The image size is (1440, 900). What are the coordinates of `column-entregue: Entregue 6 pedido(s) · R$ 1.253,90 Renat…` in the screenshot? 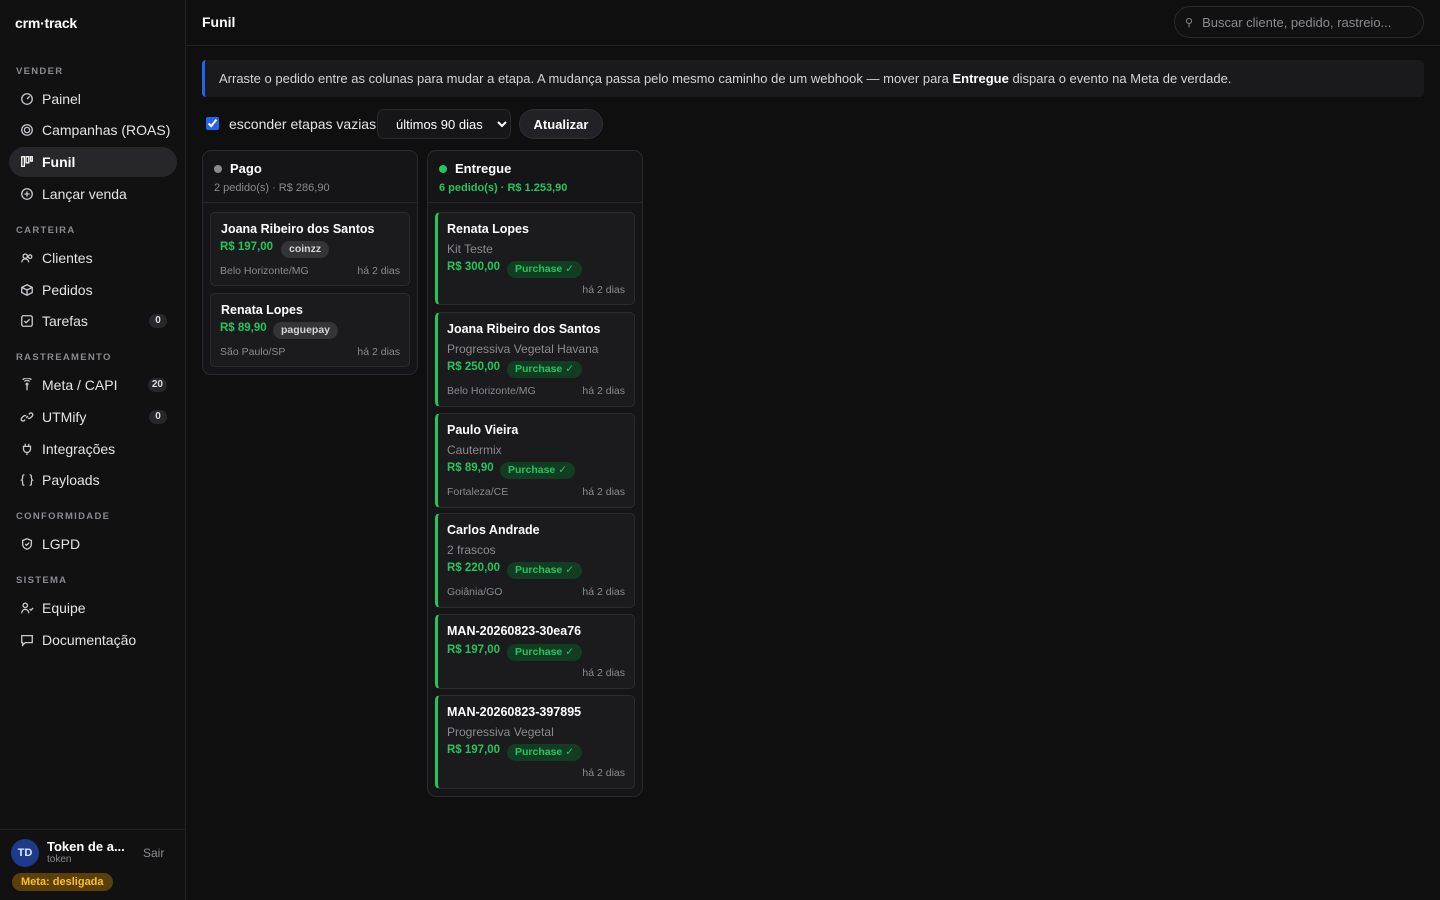 It's located at (535, 473).